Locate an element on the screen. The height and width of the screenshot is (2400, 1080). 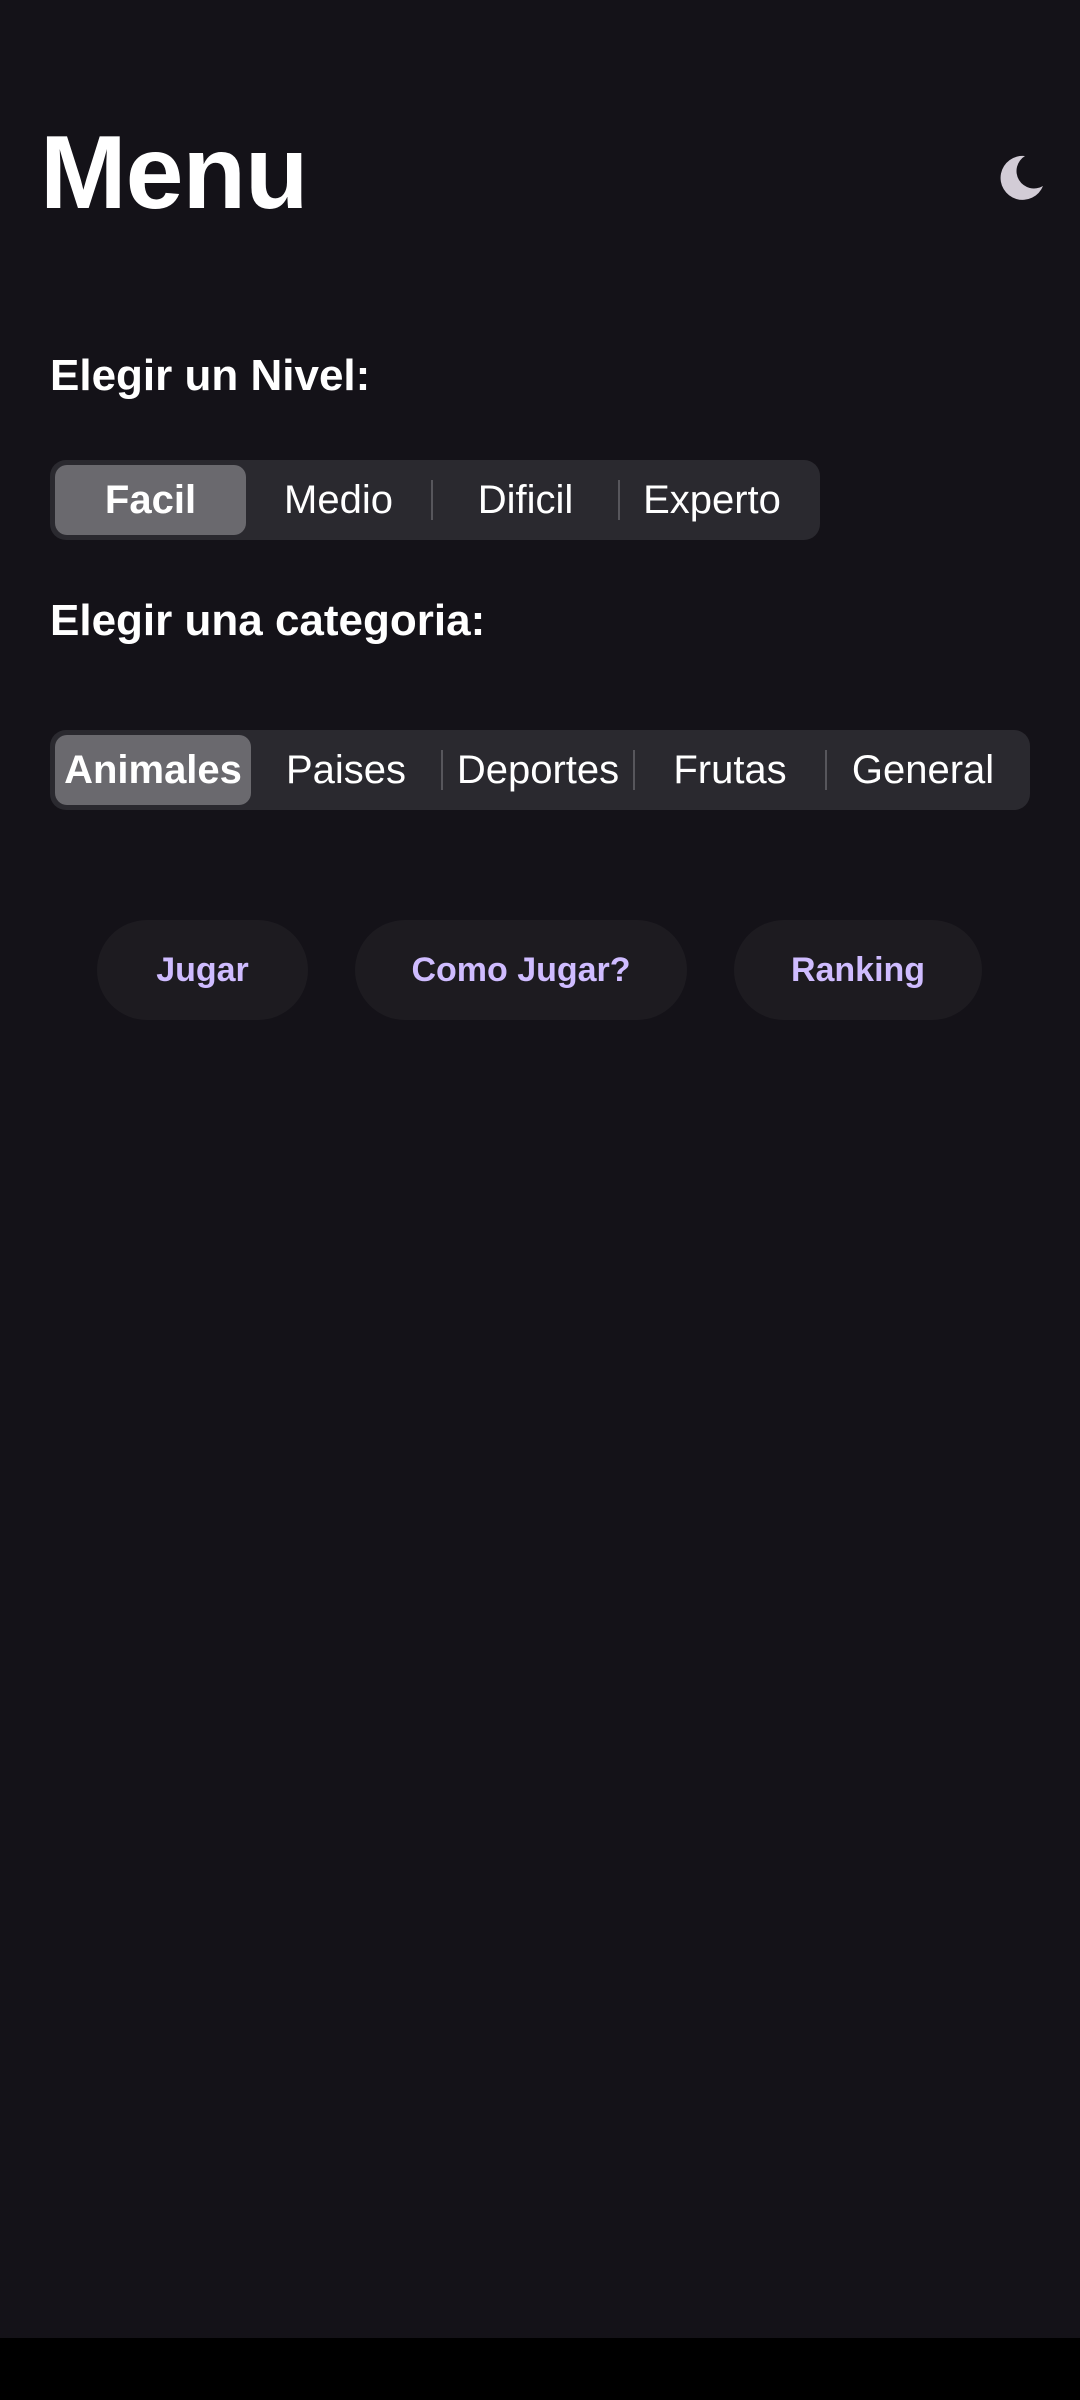
category-option-label: Animales is located at coordinates (153, 769).